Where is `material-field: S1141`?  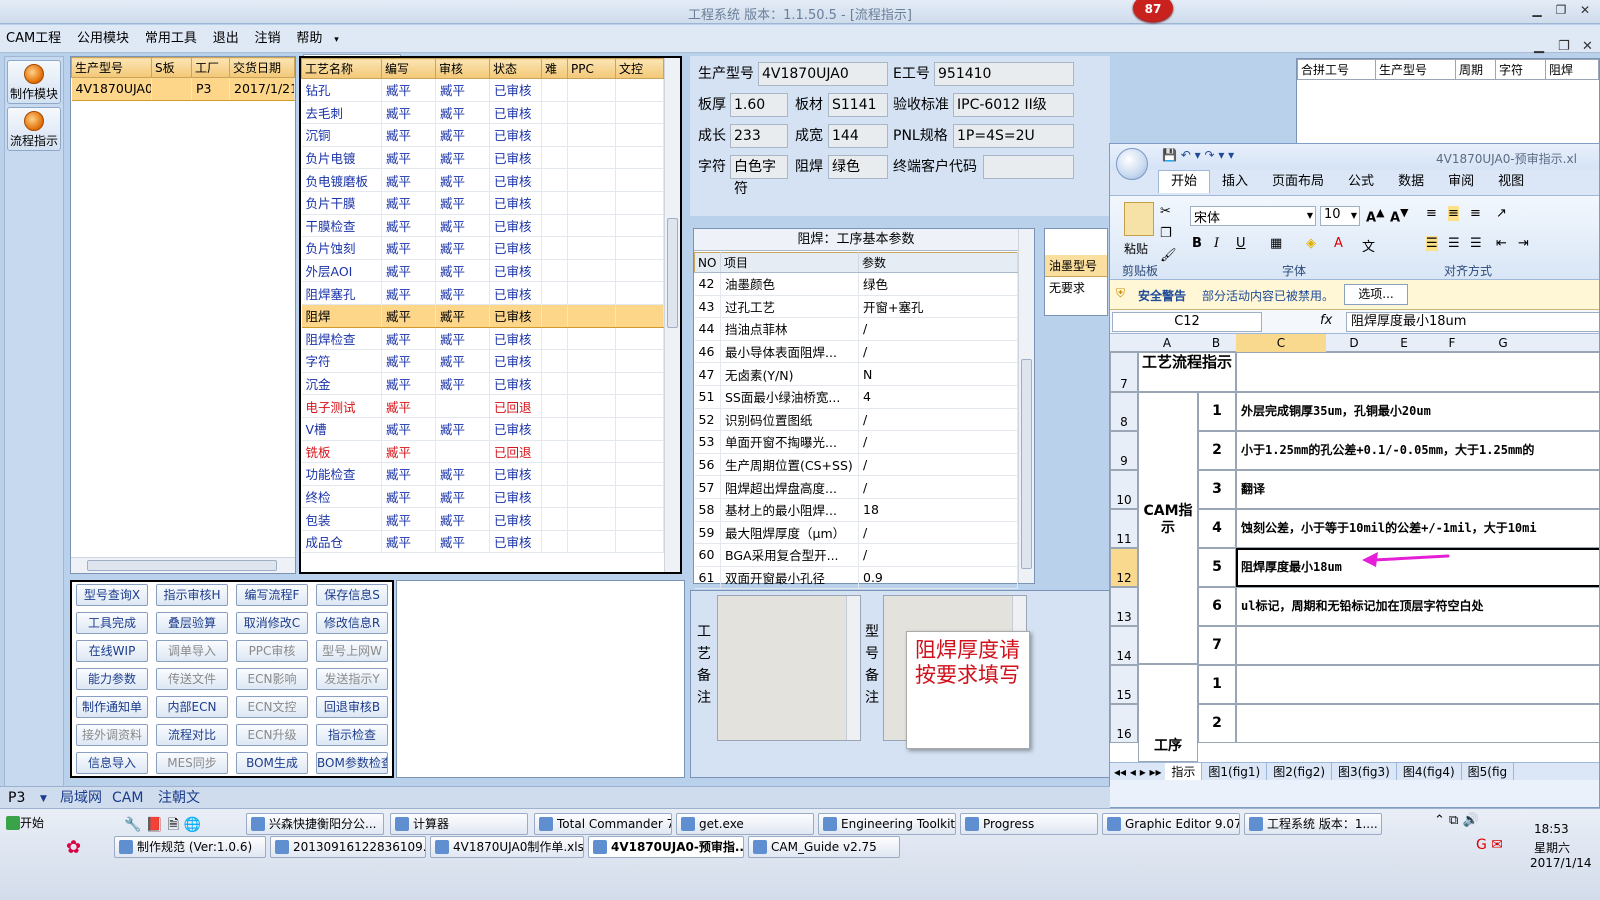 material-field: S1141 is located at coordinates (858, 105).